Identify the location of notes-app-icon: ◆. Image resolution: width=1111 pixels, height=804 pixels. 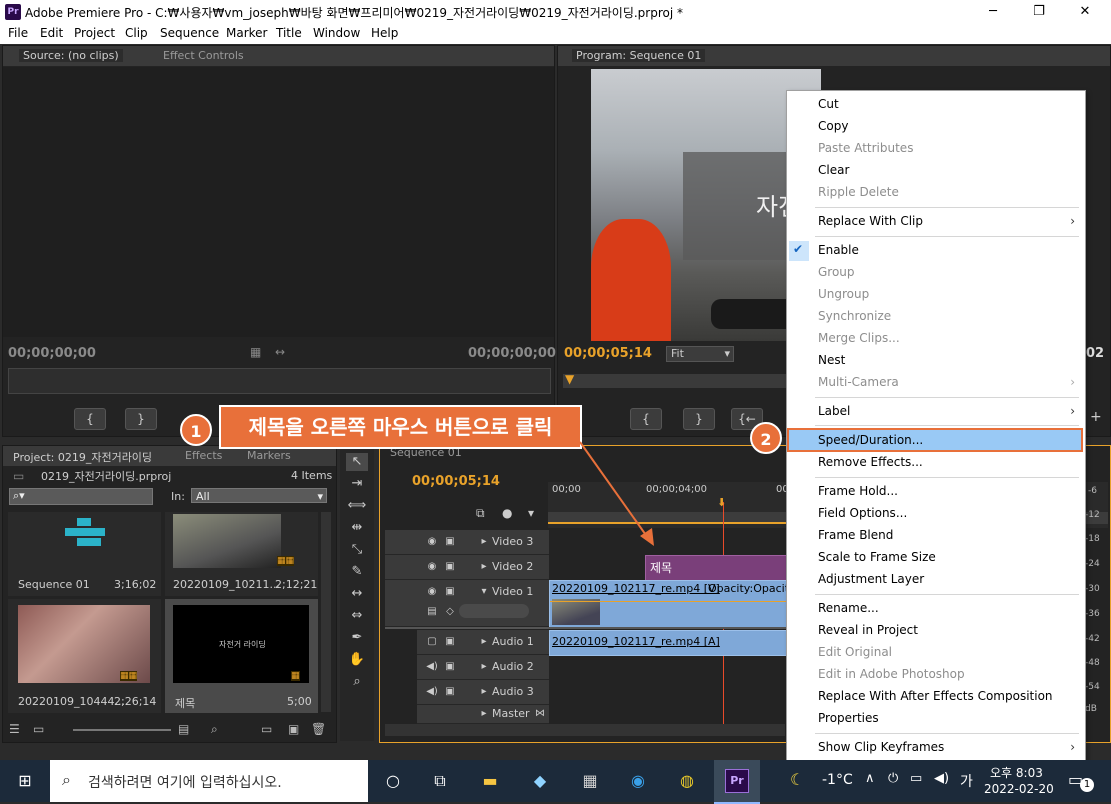
(540, 781).